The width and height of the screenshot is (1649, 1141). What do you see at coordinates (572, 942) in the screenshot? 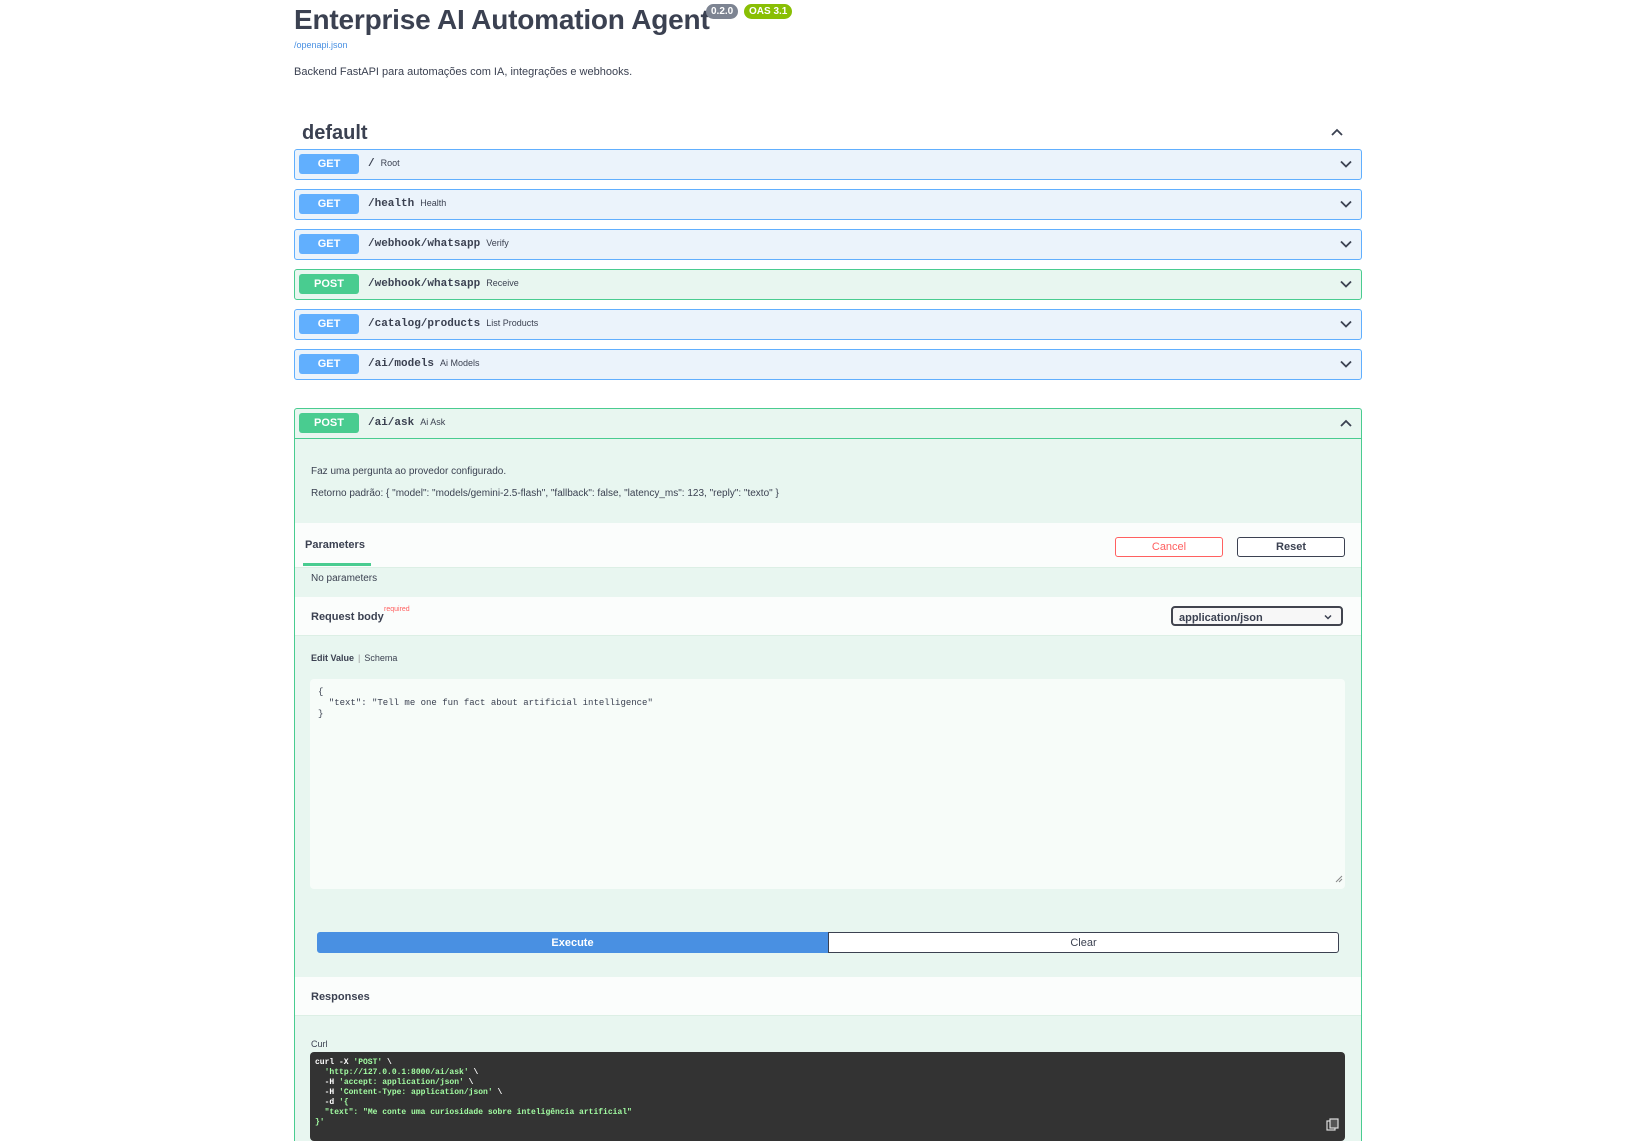
I see `execute-button: Execute` at bounding box center [572, 942].